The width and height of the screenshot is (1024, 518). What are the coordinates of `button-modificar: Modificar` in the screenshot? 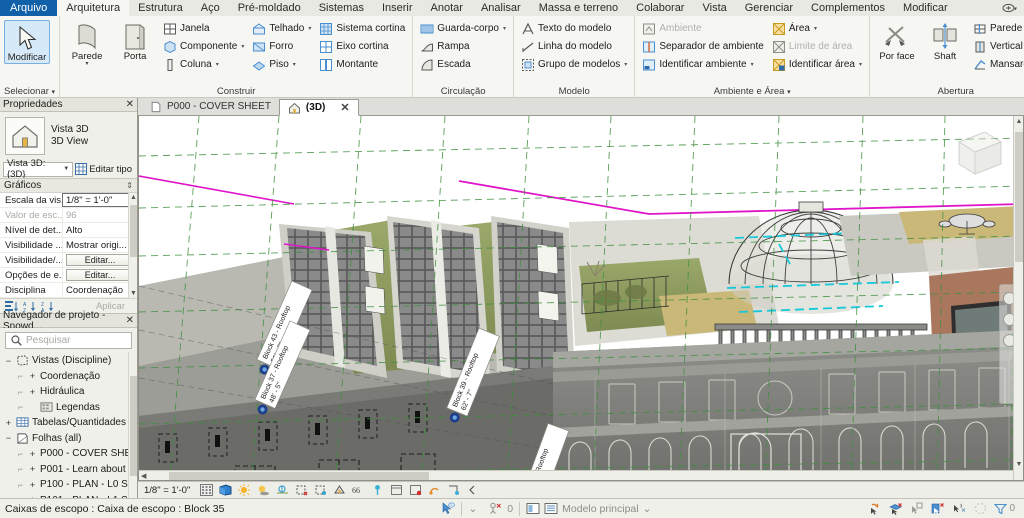 It's located at (27, 42).